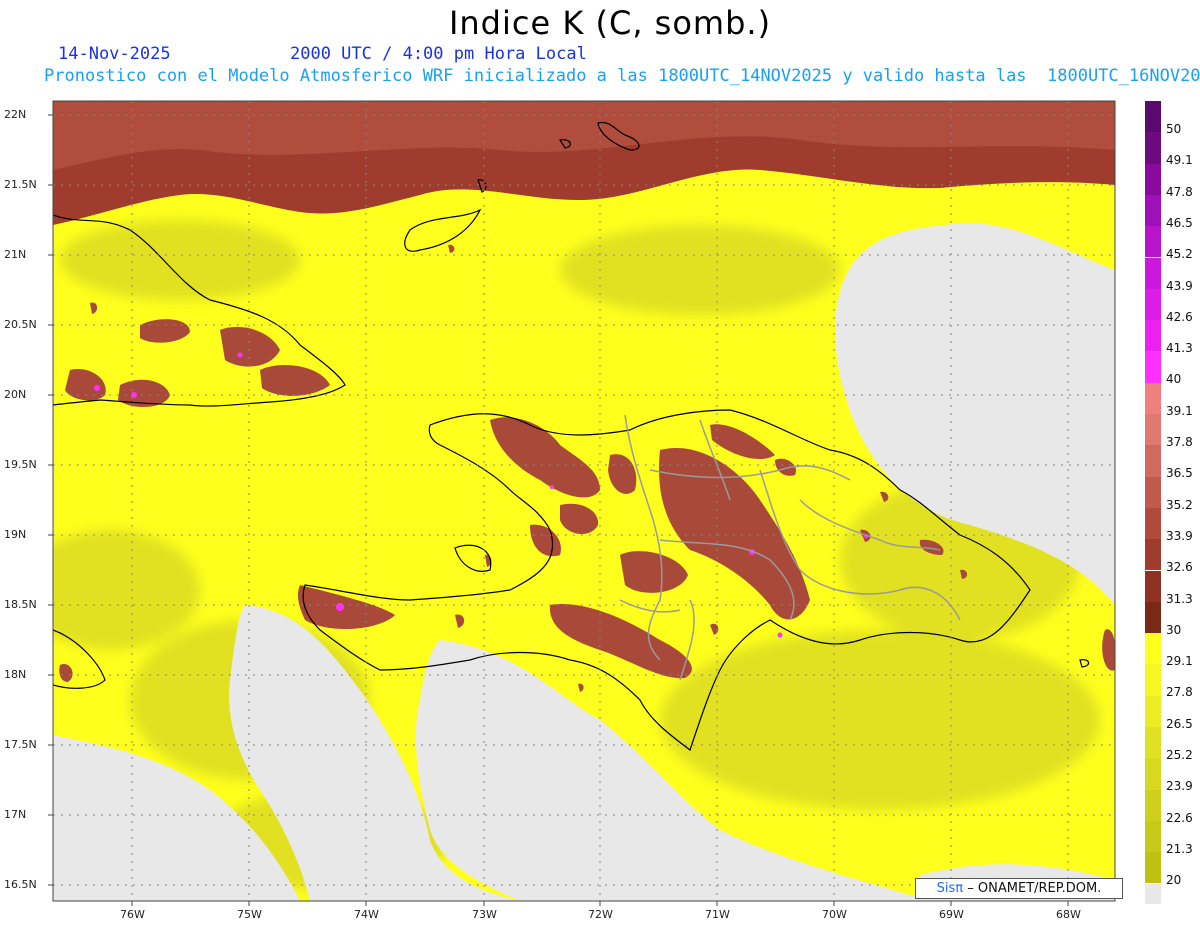 The width and height of the screenshot is (1200, 927). I want to click on lon-label: 76W, so click(132, 914).